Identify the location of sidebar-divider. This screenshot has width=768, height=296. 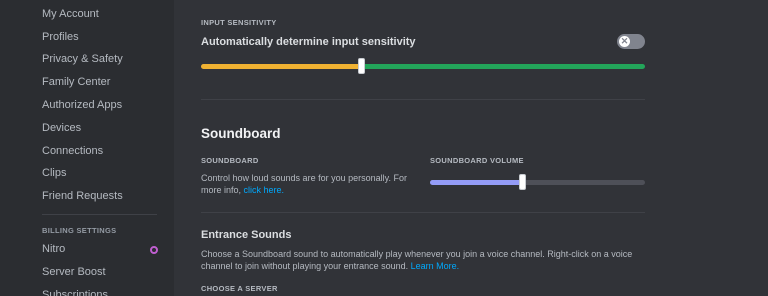
(99, 214).